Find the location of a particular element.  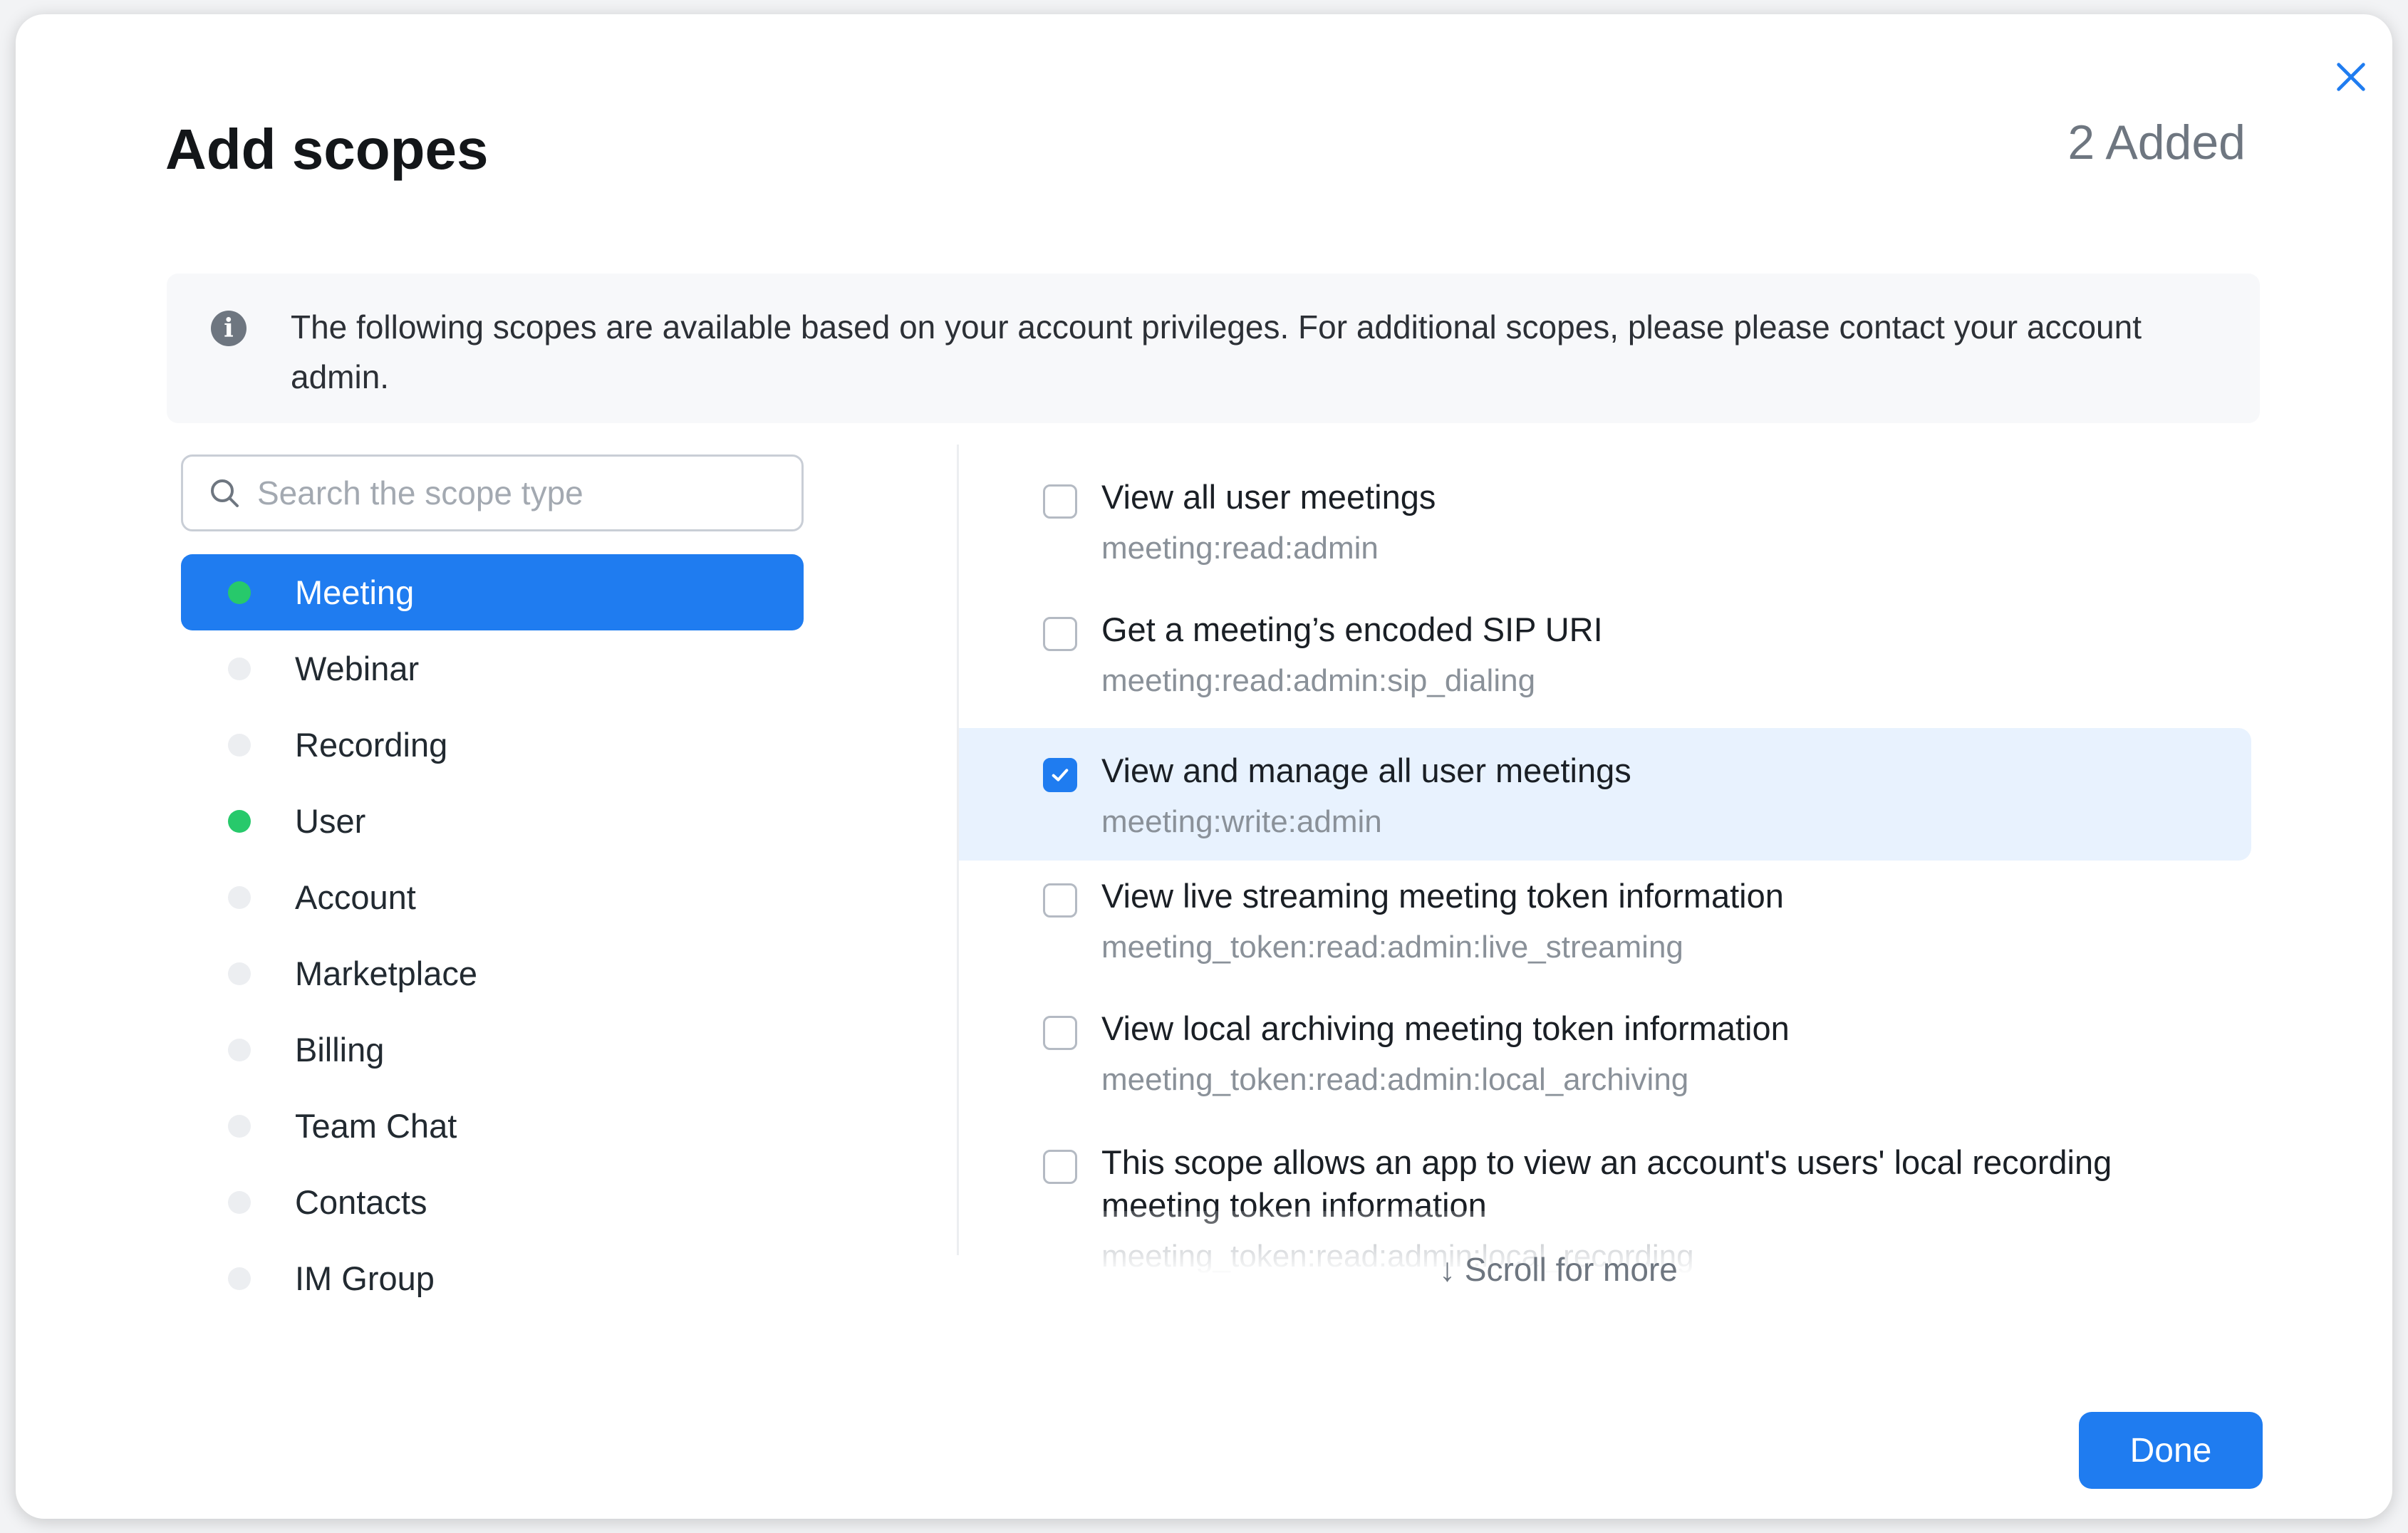

category-label: IM Group is located at coordinates (365, 1278).